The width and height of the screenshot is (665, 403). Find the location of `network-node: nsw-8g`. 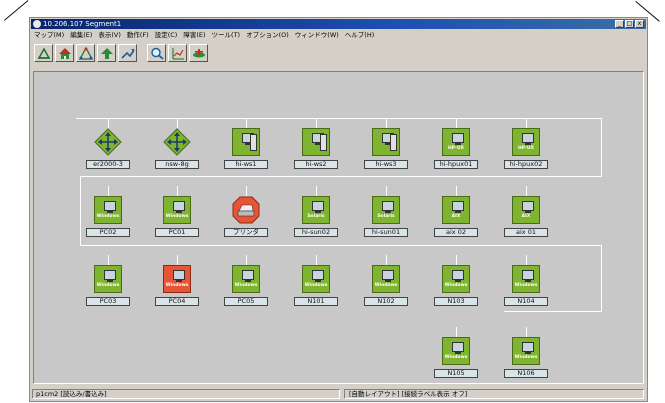

network-node: nsw-8g is located at coordinates (177, 148).